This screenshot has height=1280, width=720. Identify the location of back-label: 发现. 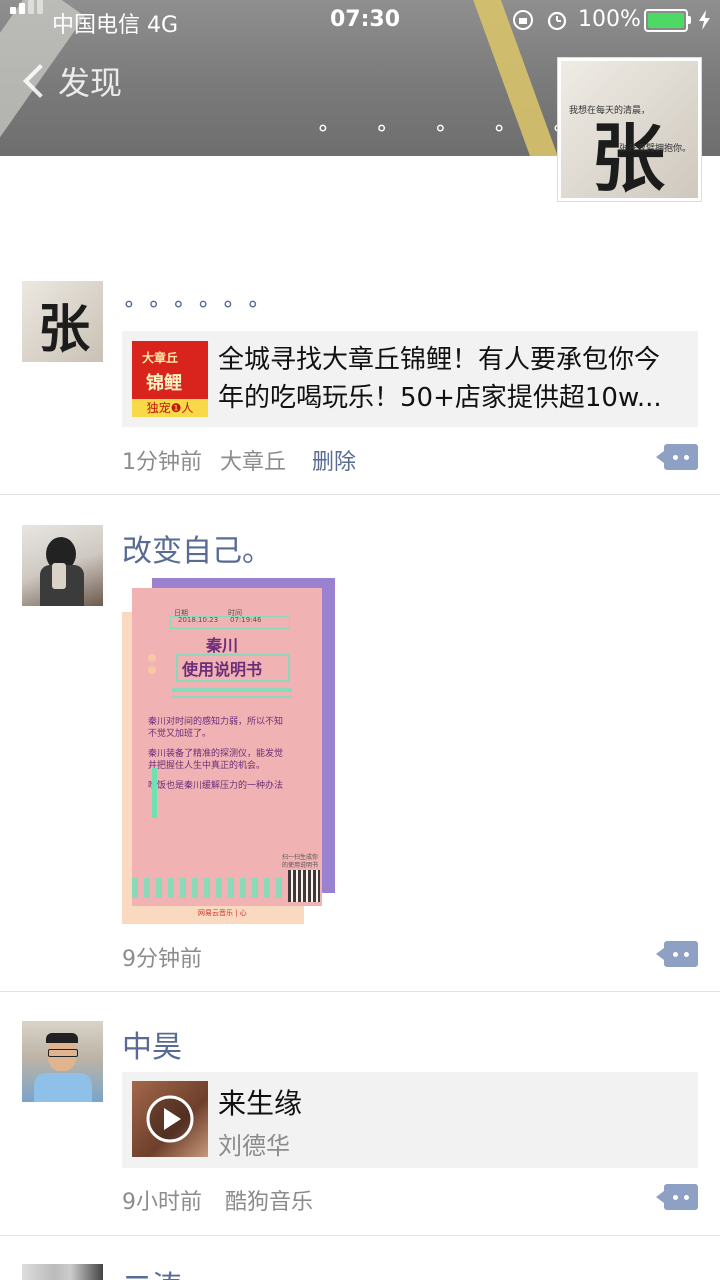
(90, 83).